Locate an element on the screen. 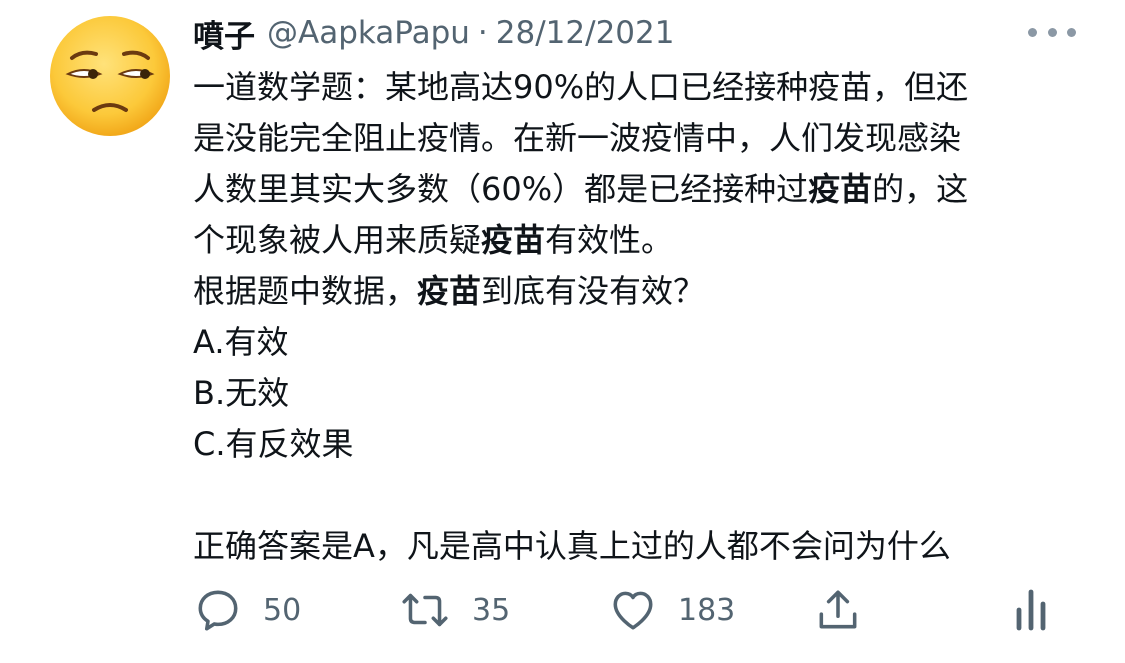 The image size is (1125, 663). option-c: C.有反效果 is located at coordinates (273, 444).